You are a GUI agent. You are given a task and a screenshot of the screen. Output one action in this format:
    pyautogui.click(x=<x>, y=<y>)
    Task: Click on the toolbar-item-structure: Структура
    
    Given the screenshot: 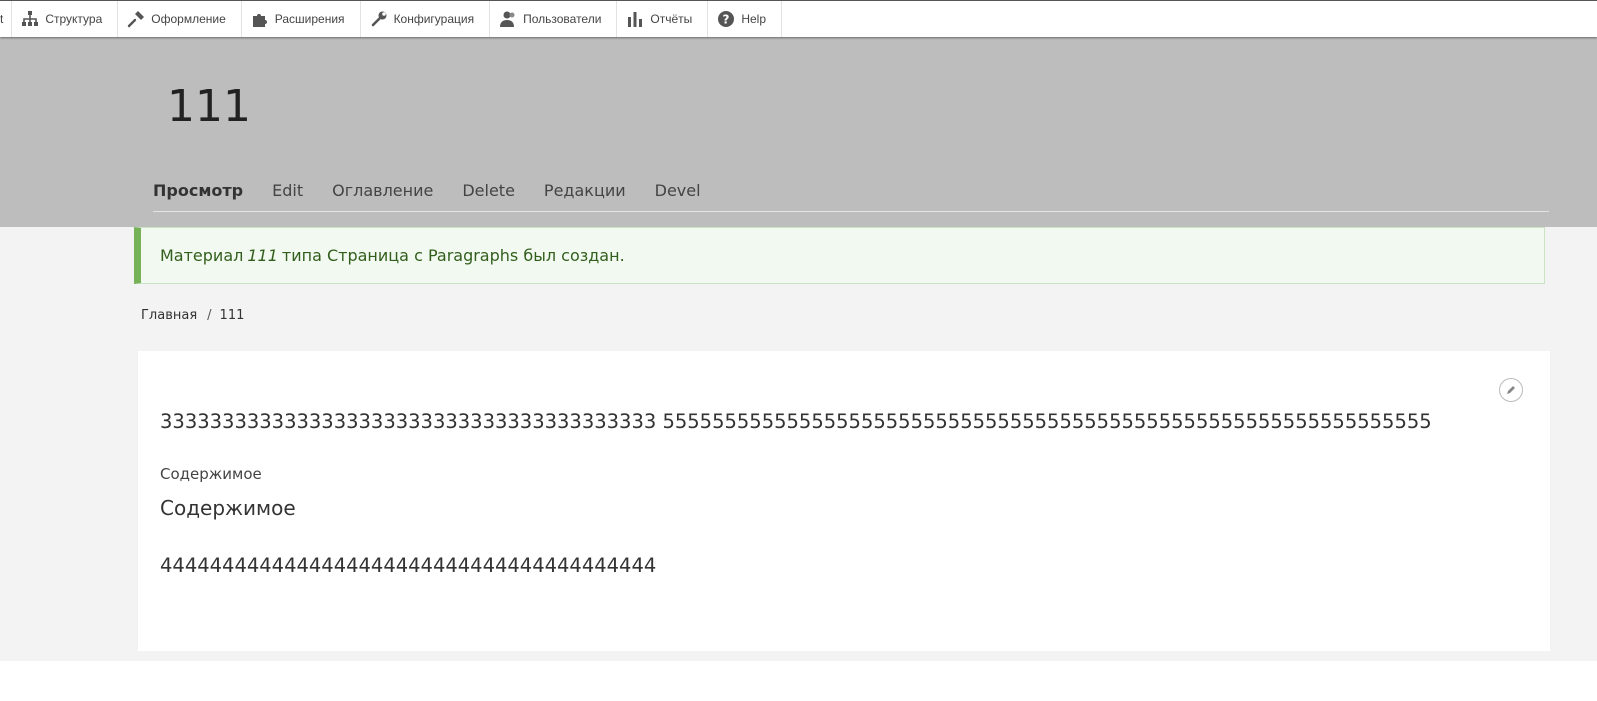 What is the action you would take?
    pyautogui.click(x=65, y=19)
    